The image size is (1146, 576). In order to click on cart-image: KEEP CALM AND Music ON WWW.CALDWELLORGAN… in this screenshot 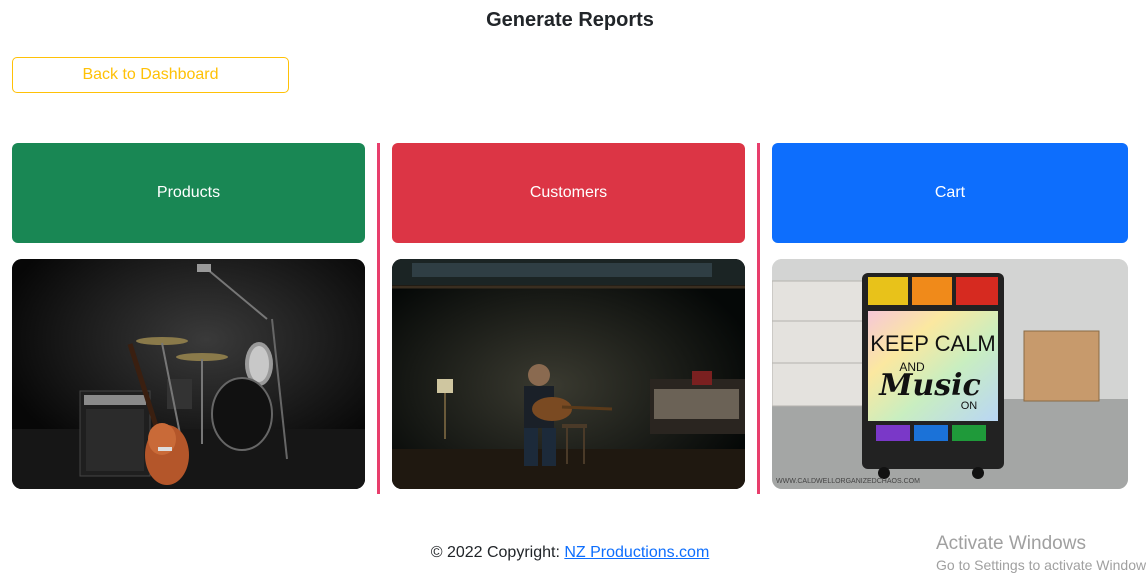, I will do `click(950, 374)`.